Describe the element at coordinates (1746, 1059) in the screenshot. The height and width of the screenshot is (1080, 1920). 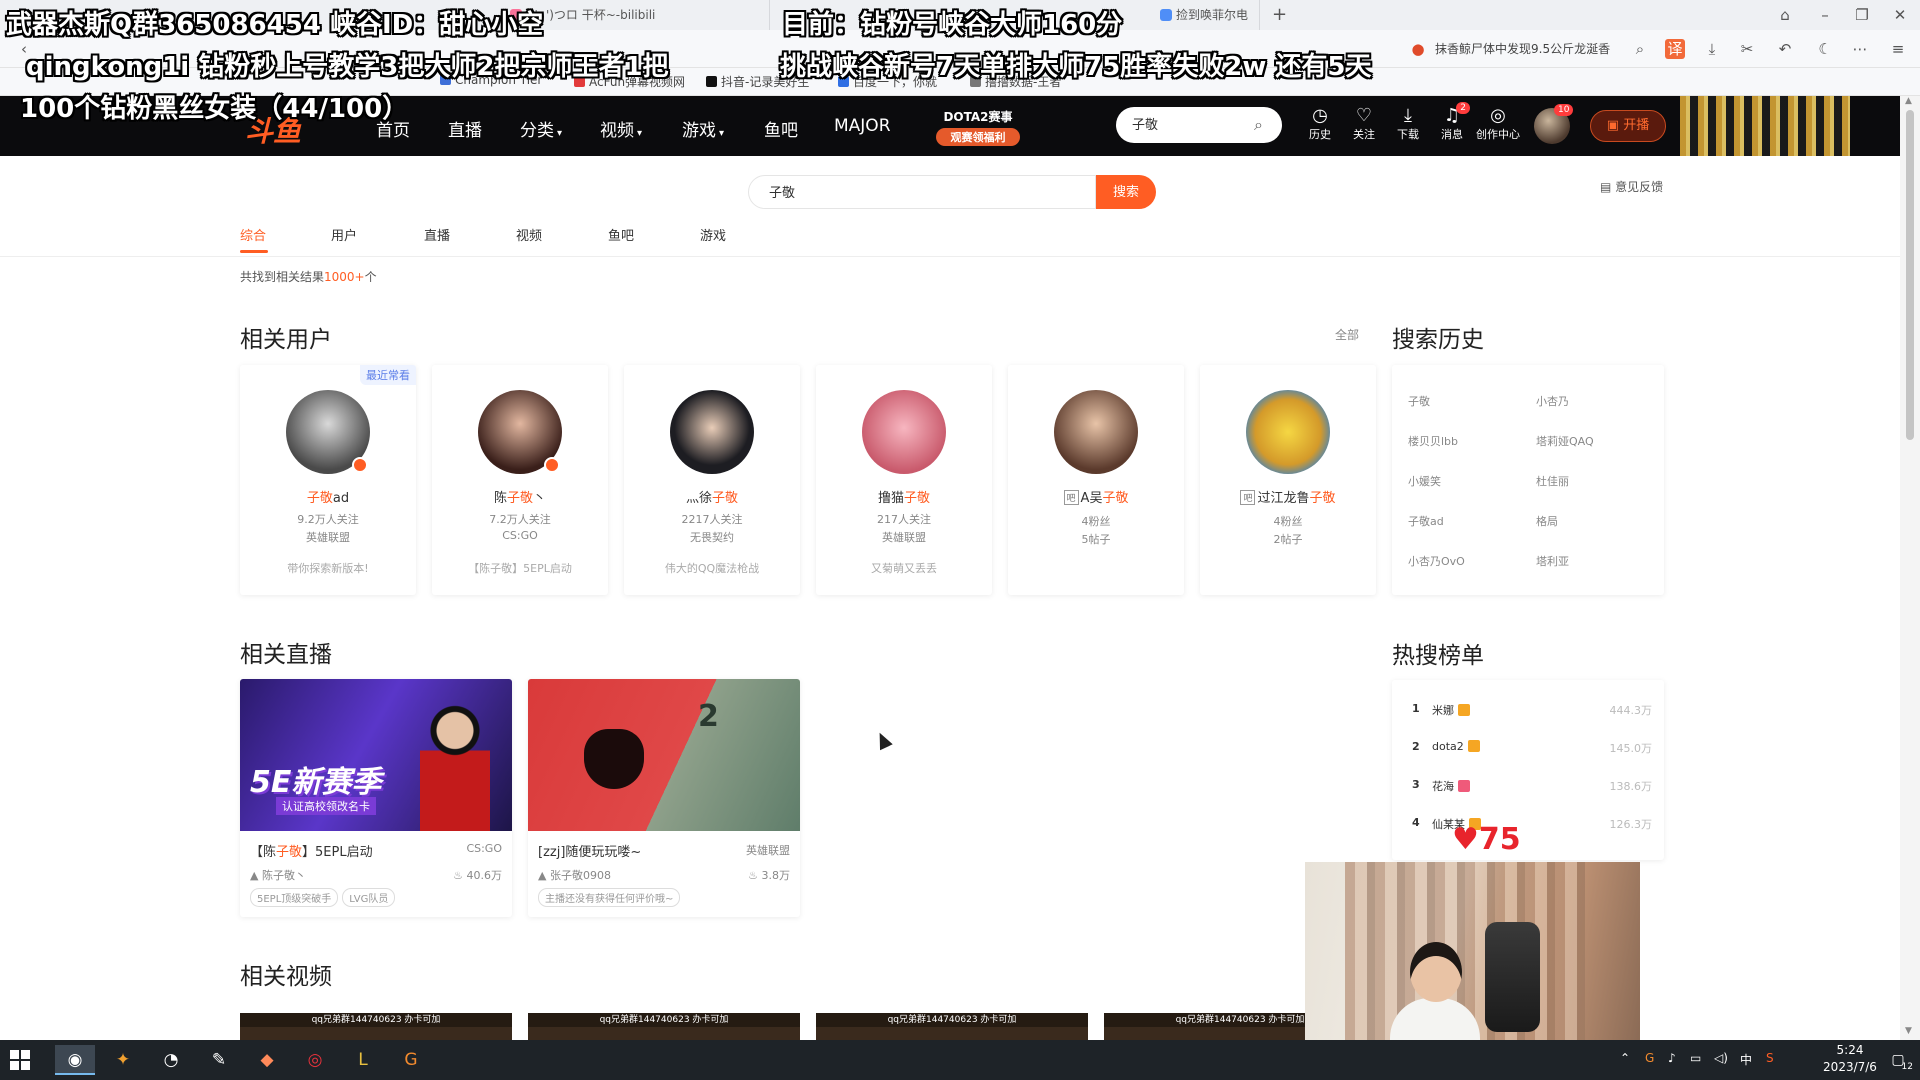
I see `ime-indicator: 中` at that location.